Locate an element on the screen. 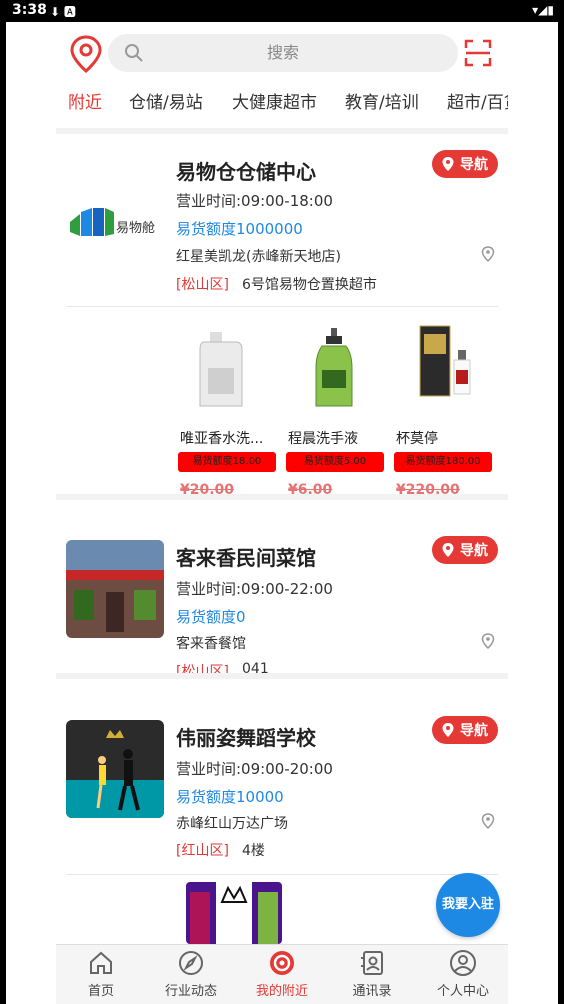 Image resolution: width=564 pixels, height=1004 pixels. nav-label: 通讯录 is located at coordinates (372, 991).